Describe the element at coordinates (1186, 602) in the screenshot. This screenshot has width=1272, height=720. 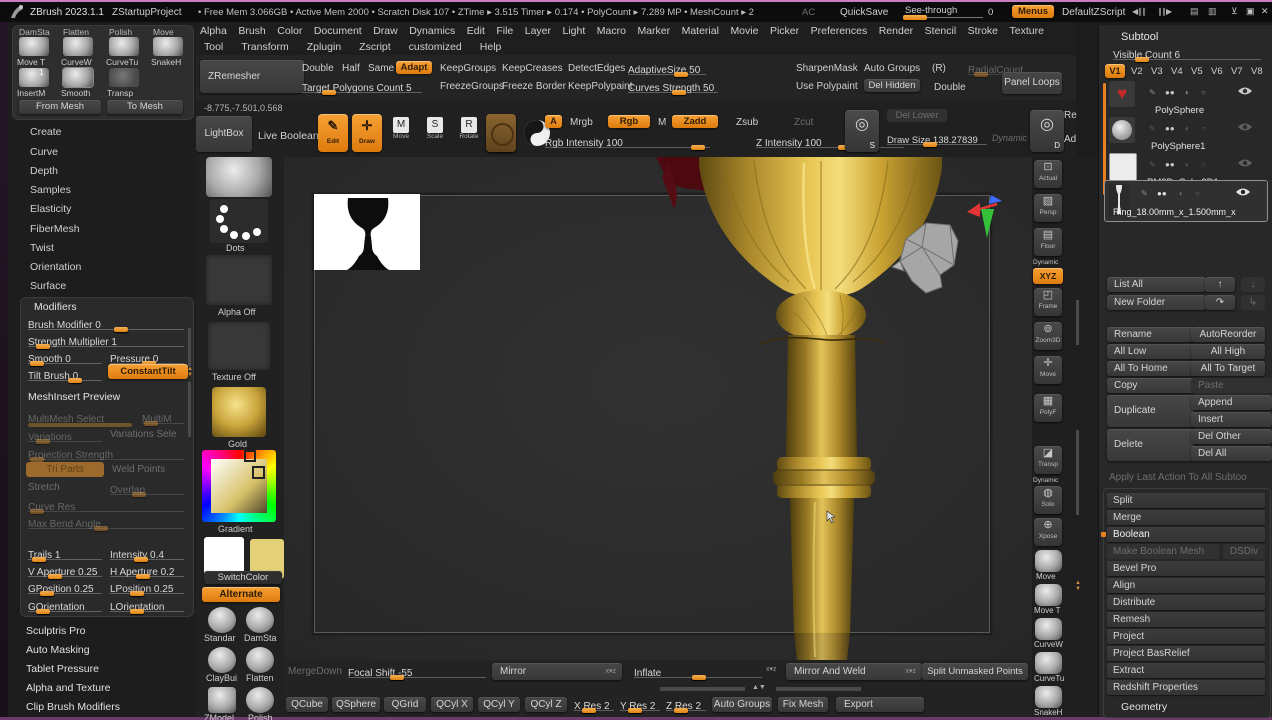
I see `distribute-row: Distribute` at that location.